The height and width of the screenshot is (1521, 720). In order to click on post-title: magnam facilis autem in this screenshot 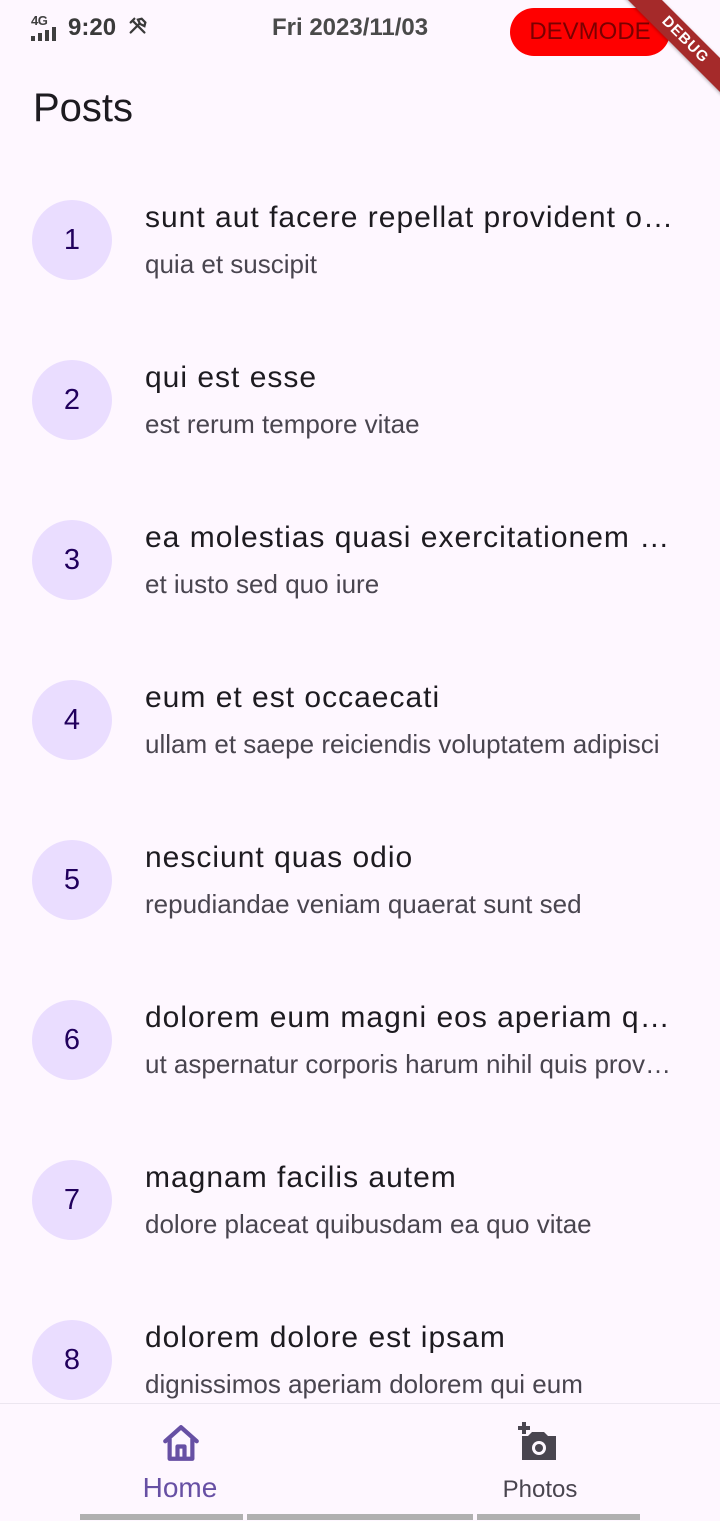, I will do `click(301, 1177)`.